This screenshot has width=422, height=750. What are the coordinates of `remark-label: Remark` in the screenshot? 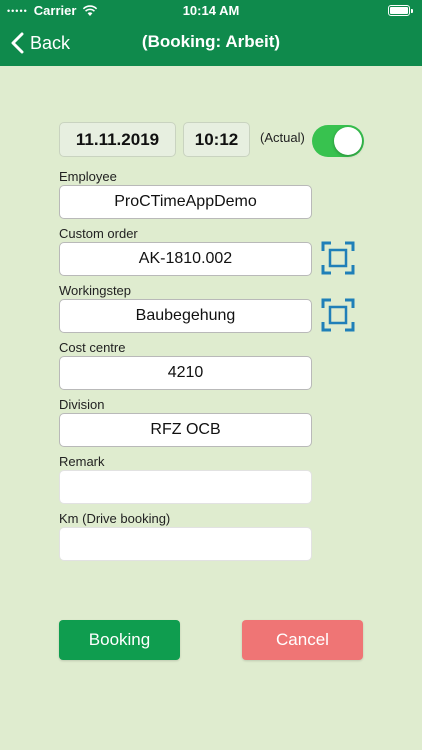 It's located at (82, 461).